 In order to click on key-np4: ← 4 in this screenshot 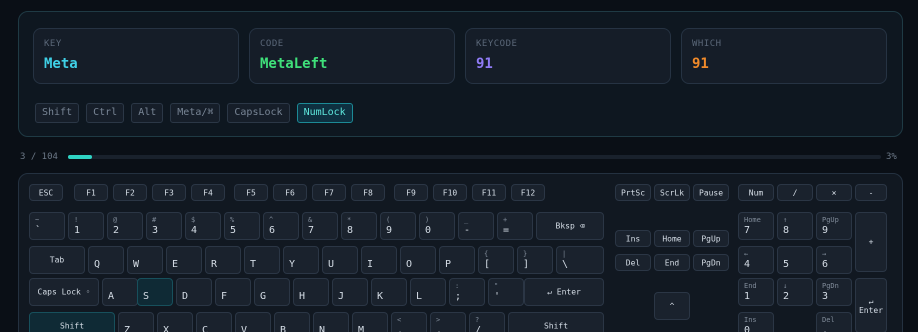, I will do `click(756, 260)`.